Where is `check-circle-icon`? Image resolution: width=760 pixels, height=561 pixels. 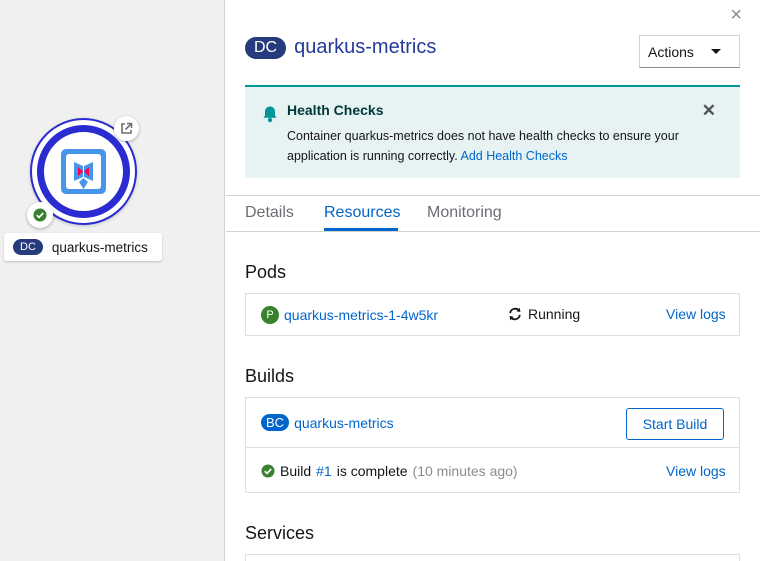 check-circle-icon is located at coordinates (268, 471).